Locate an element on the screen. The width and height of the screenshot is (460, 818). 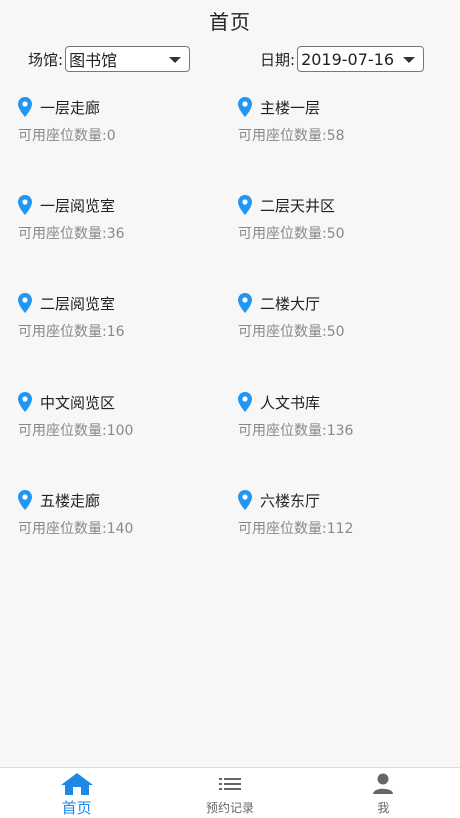
area-available-seats: 可用座位数量:36 is located at coordinates (71, 234).